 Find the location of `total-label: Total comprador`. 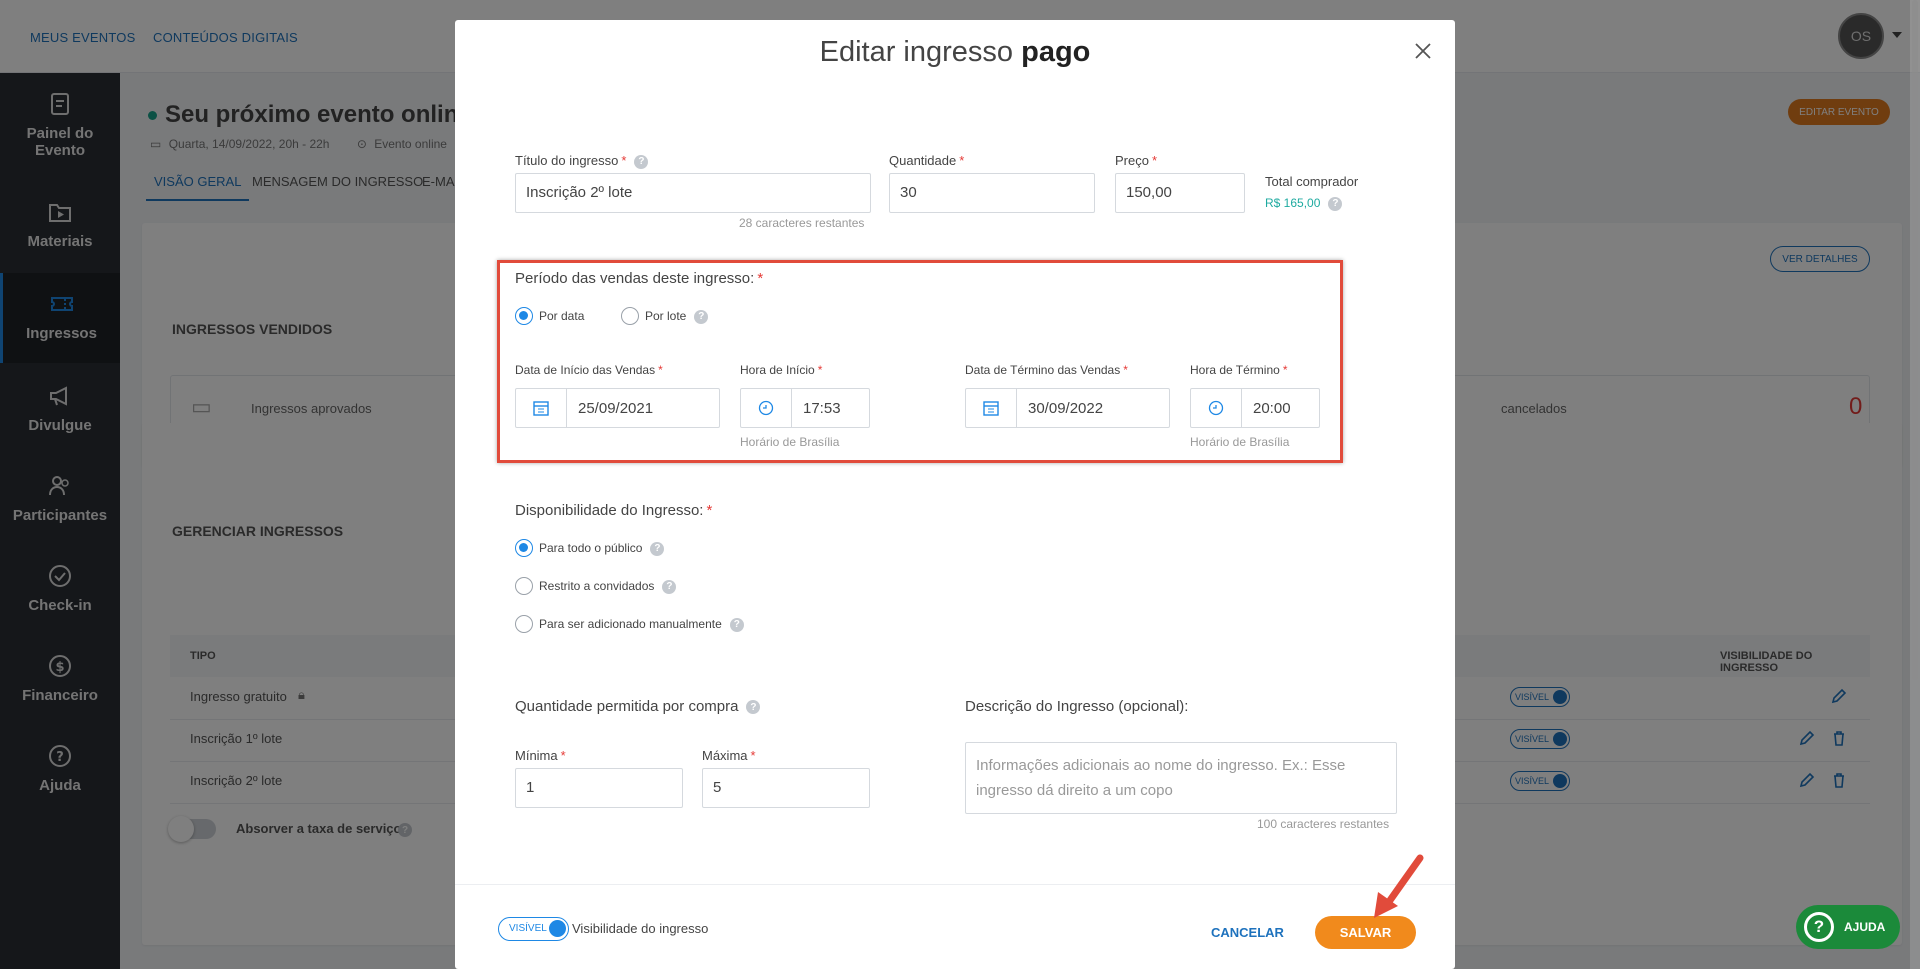

total-label: Total comprador is located at coordinates (1312, 181).